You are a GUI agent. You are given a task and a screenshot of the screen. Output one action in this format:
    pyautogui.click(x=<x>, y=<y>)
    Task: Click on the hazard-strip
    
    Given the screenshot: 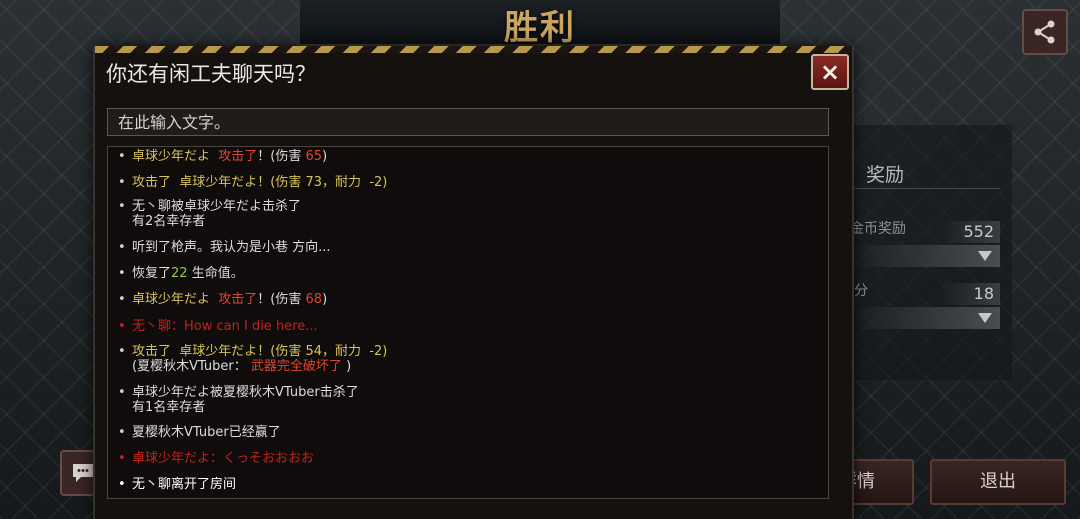 What is the action you would take?
    pyautogui.click(x=473, y=49)
    